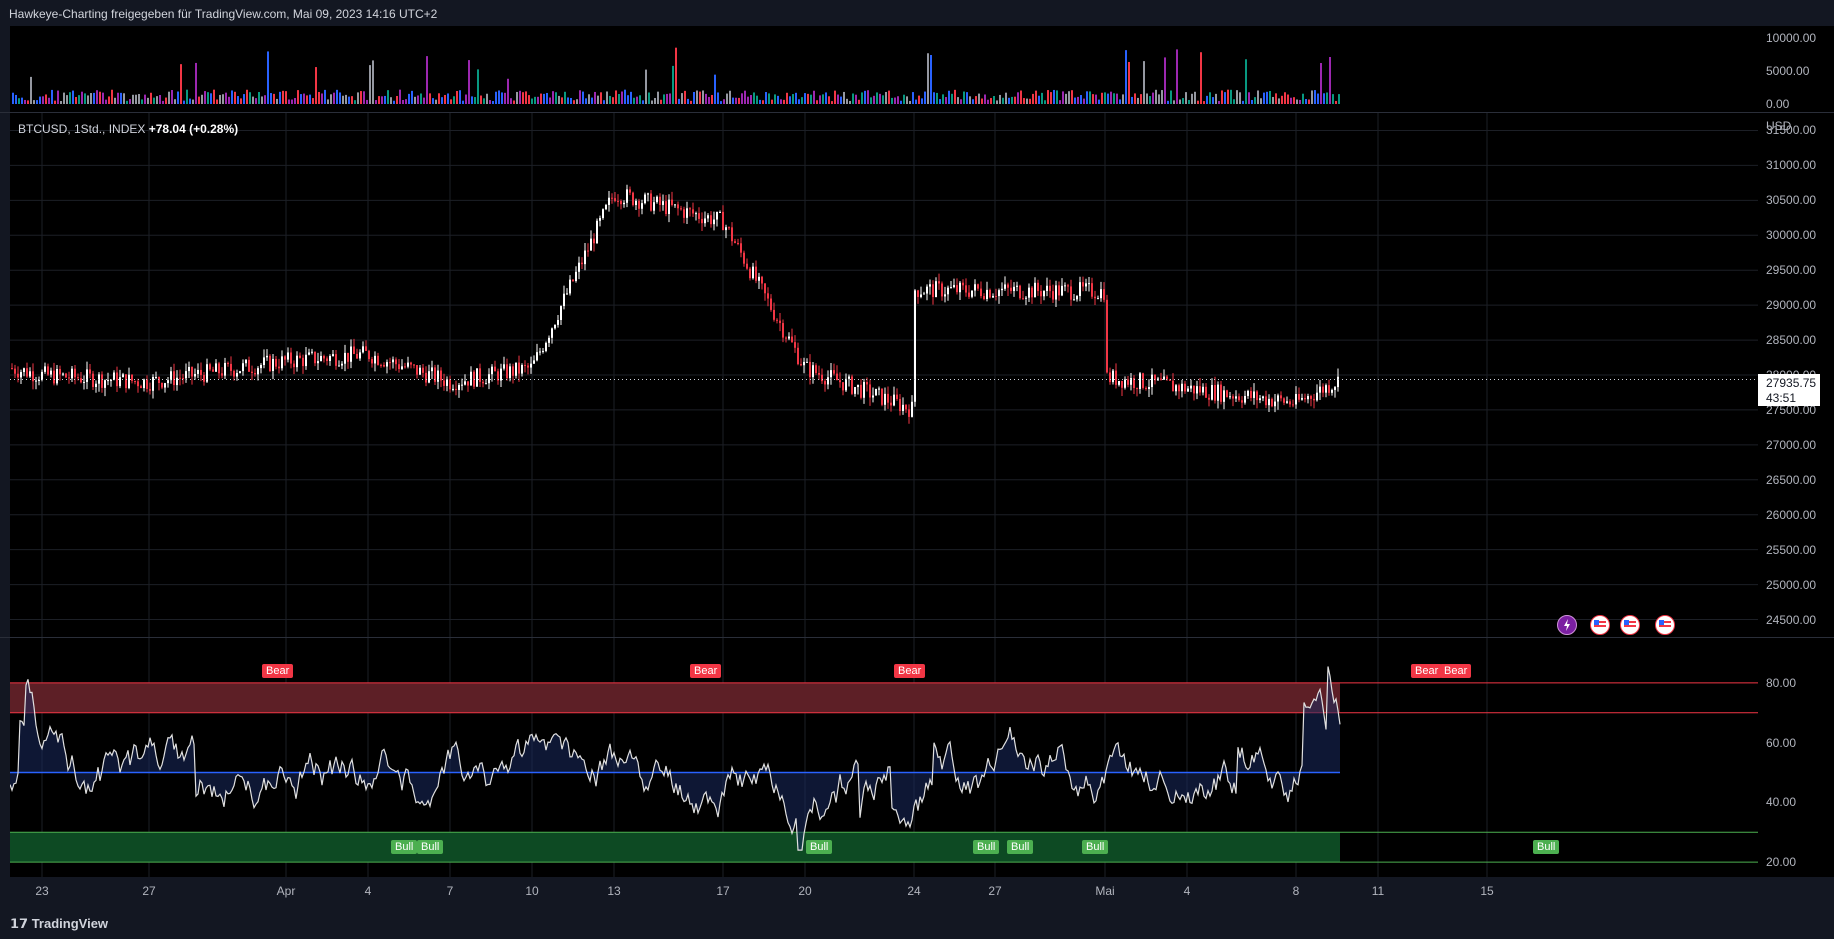 The width and height of the screenshot is (1834, 939). What do you see at coordinates (986, 847) in the screenshot?
I see `bull-signal: Bull` at bounding box center [986, 847].